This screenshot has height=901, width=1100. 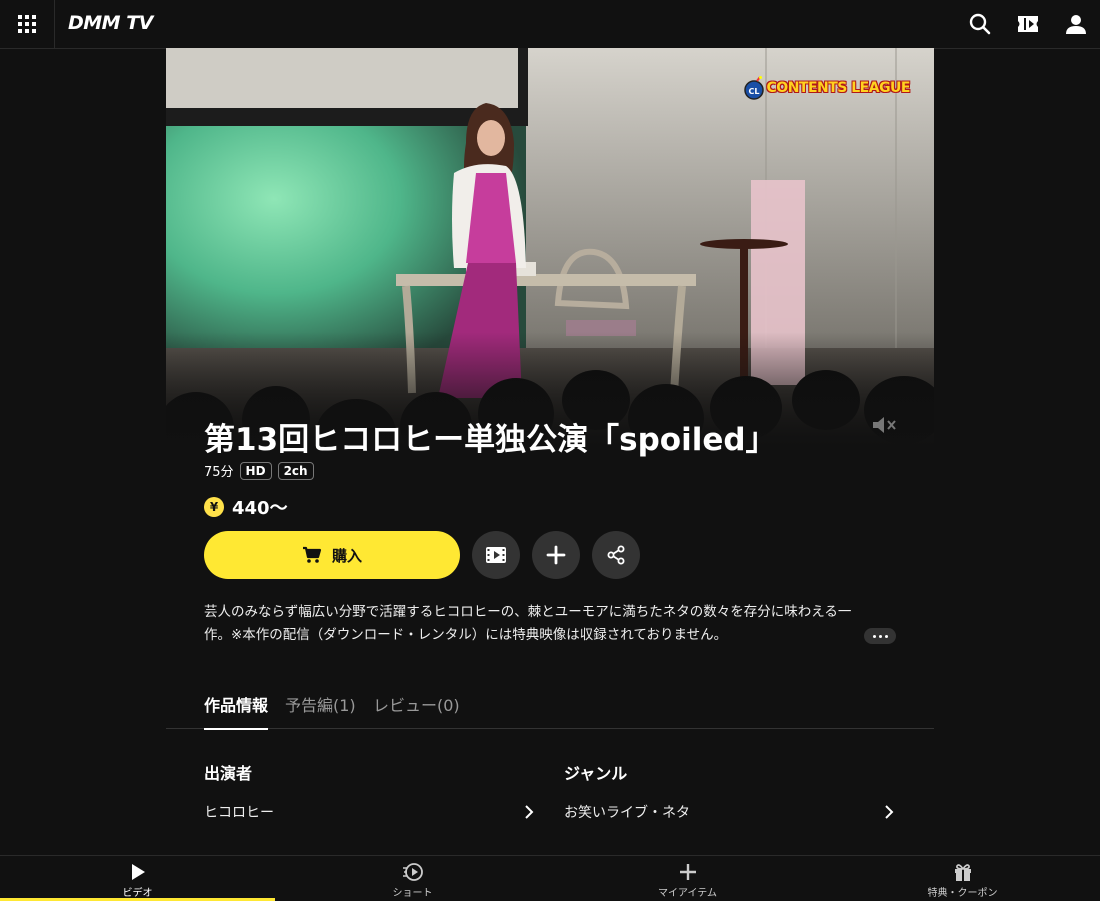 I want to click on share-button, so click(x=616, y=555).